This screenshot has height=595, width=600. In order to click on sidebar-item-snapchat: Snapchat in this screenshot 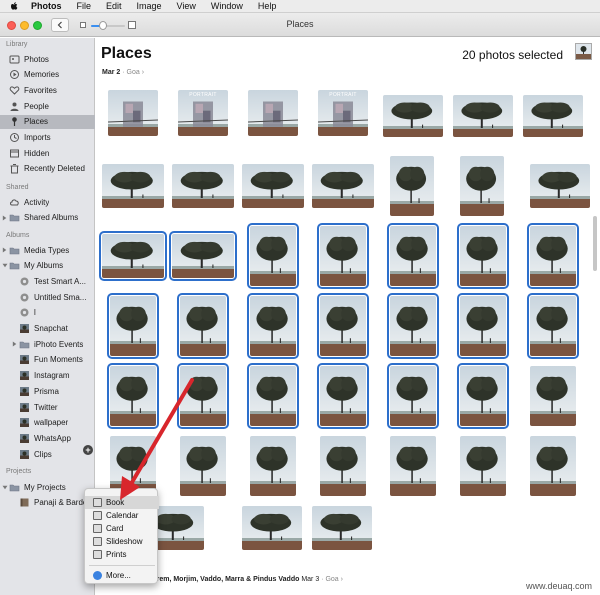, I will do `click(47, 329)`.